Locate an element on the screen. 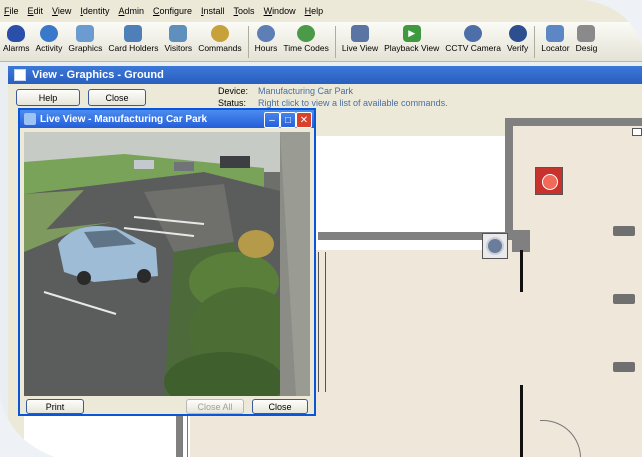  time-codes-icon is located at coordinates (306, 33).